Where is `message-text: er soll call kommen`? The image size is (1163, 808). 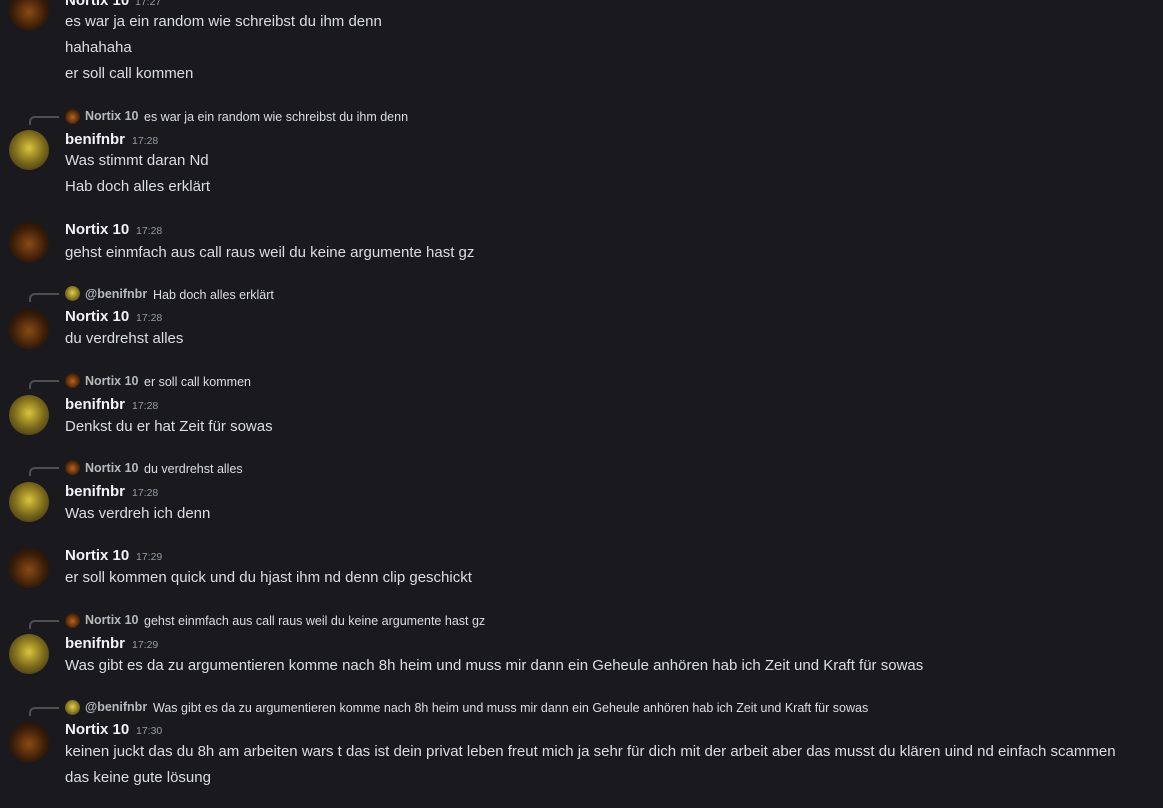
message-text: er soll call kommen is located at coordinates (129, 73).